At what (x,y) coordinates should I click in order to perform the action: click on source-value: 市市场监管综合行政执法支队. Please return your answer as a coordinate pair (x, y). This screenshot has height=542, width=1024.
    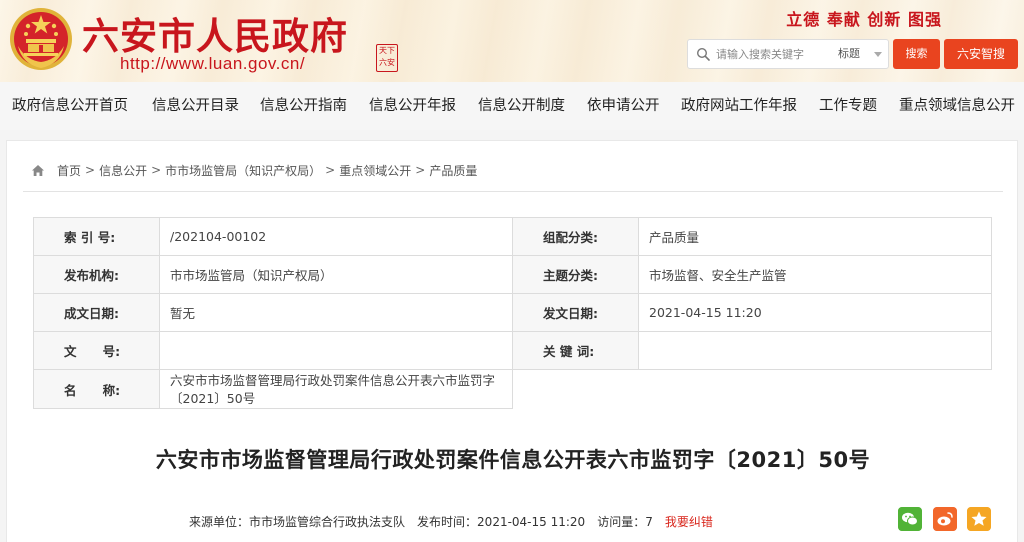
    Looking at the image, I should click on (327, 522).